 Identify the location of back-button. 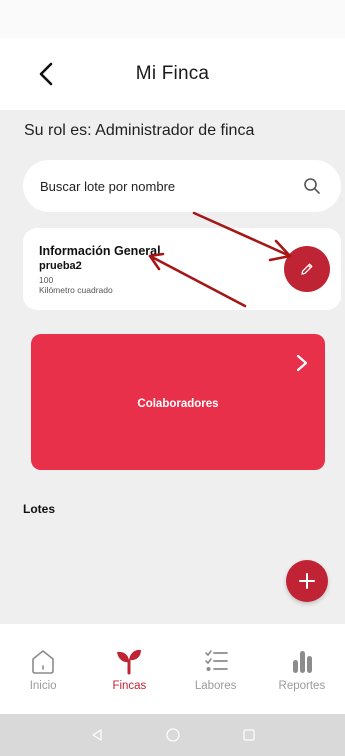
(46, 74).